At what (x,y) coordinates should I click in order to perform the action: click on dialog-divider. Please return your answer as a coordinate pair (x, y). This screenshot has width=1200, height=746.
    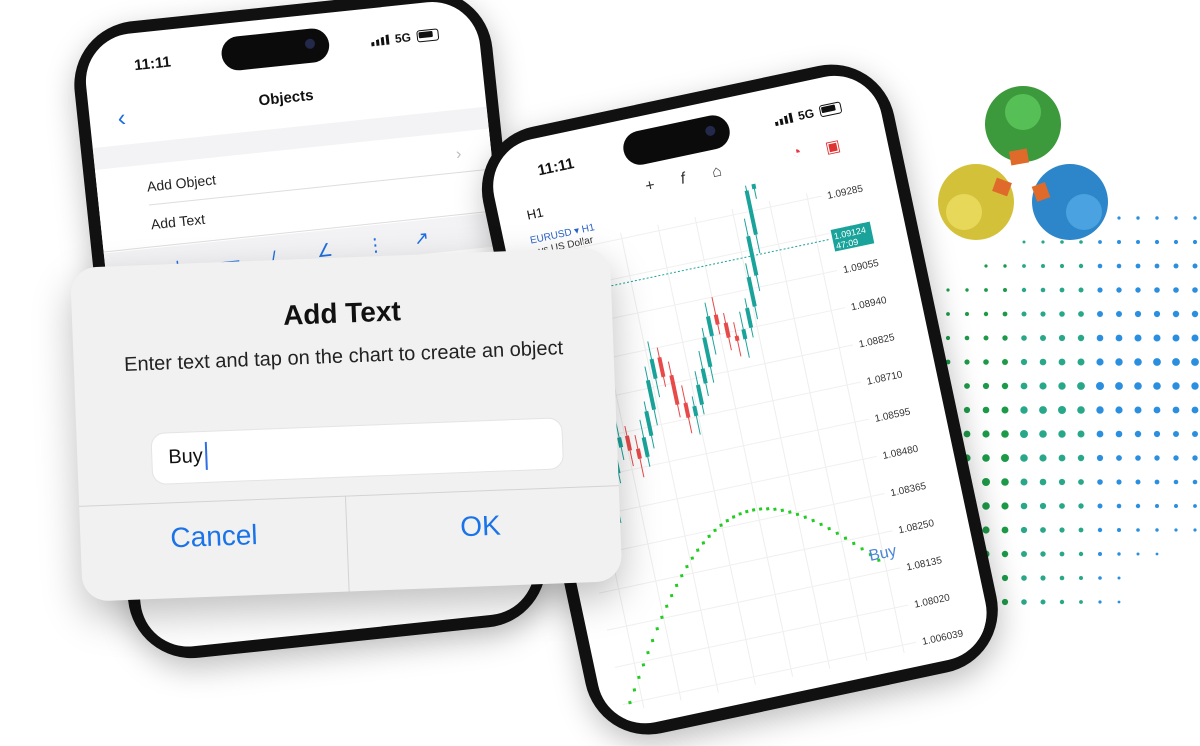
    Looking at the image, I should click on (349, 496).